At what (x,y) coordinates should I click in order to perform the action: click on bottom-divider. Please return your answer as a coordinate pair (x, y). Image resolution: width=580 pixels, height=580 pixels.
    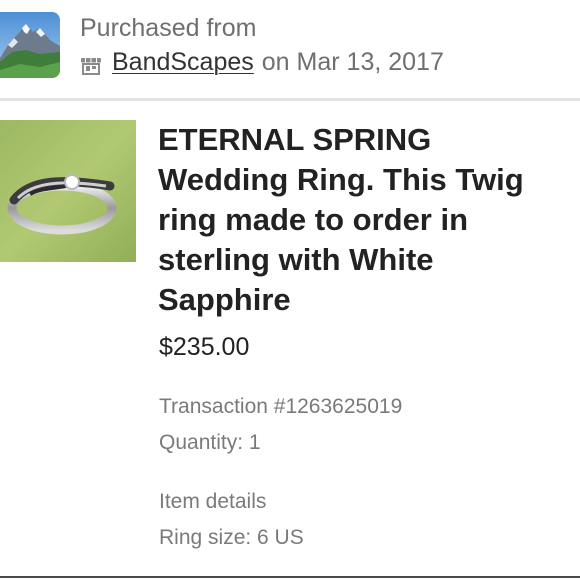
    Looking at the image, I should click on (290, 577).